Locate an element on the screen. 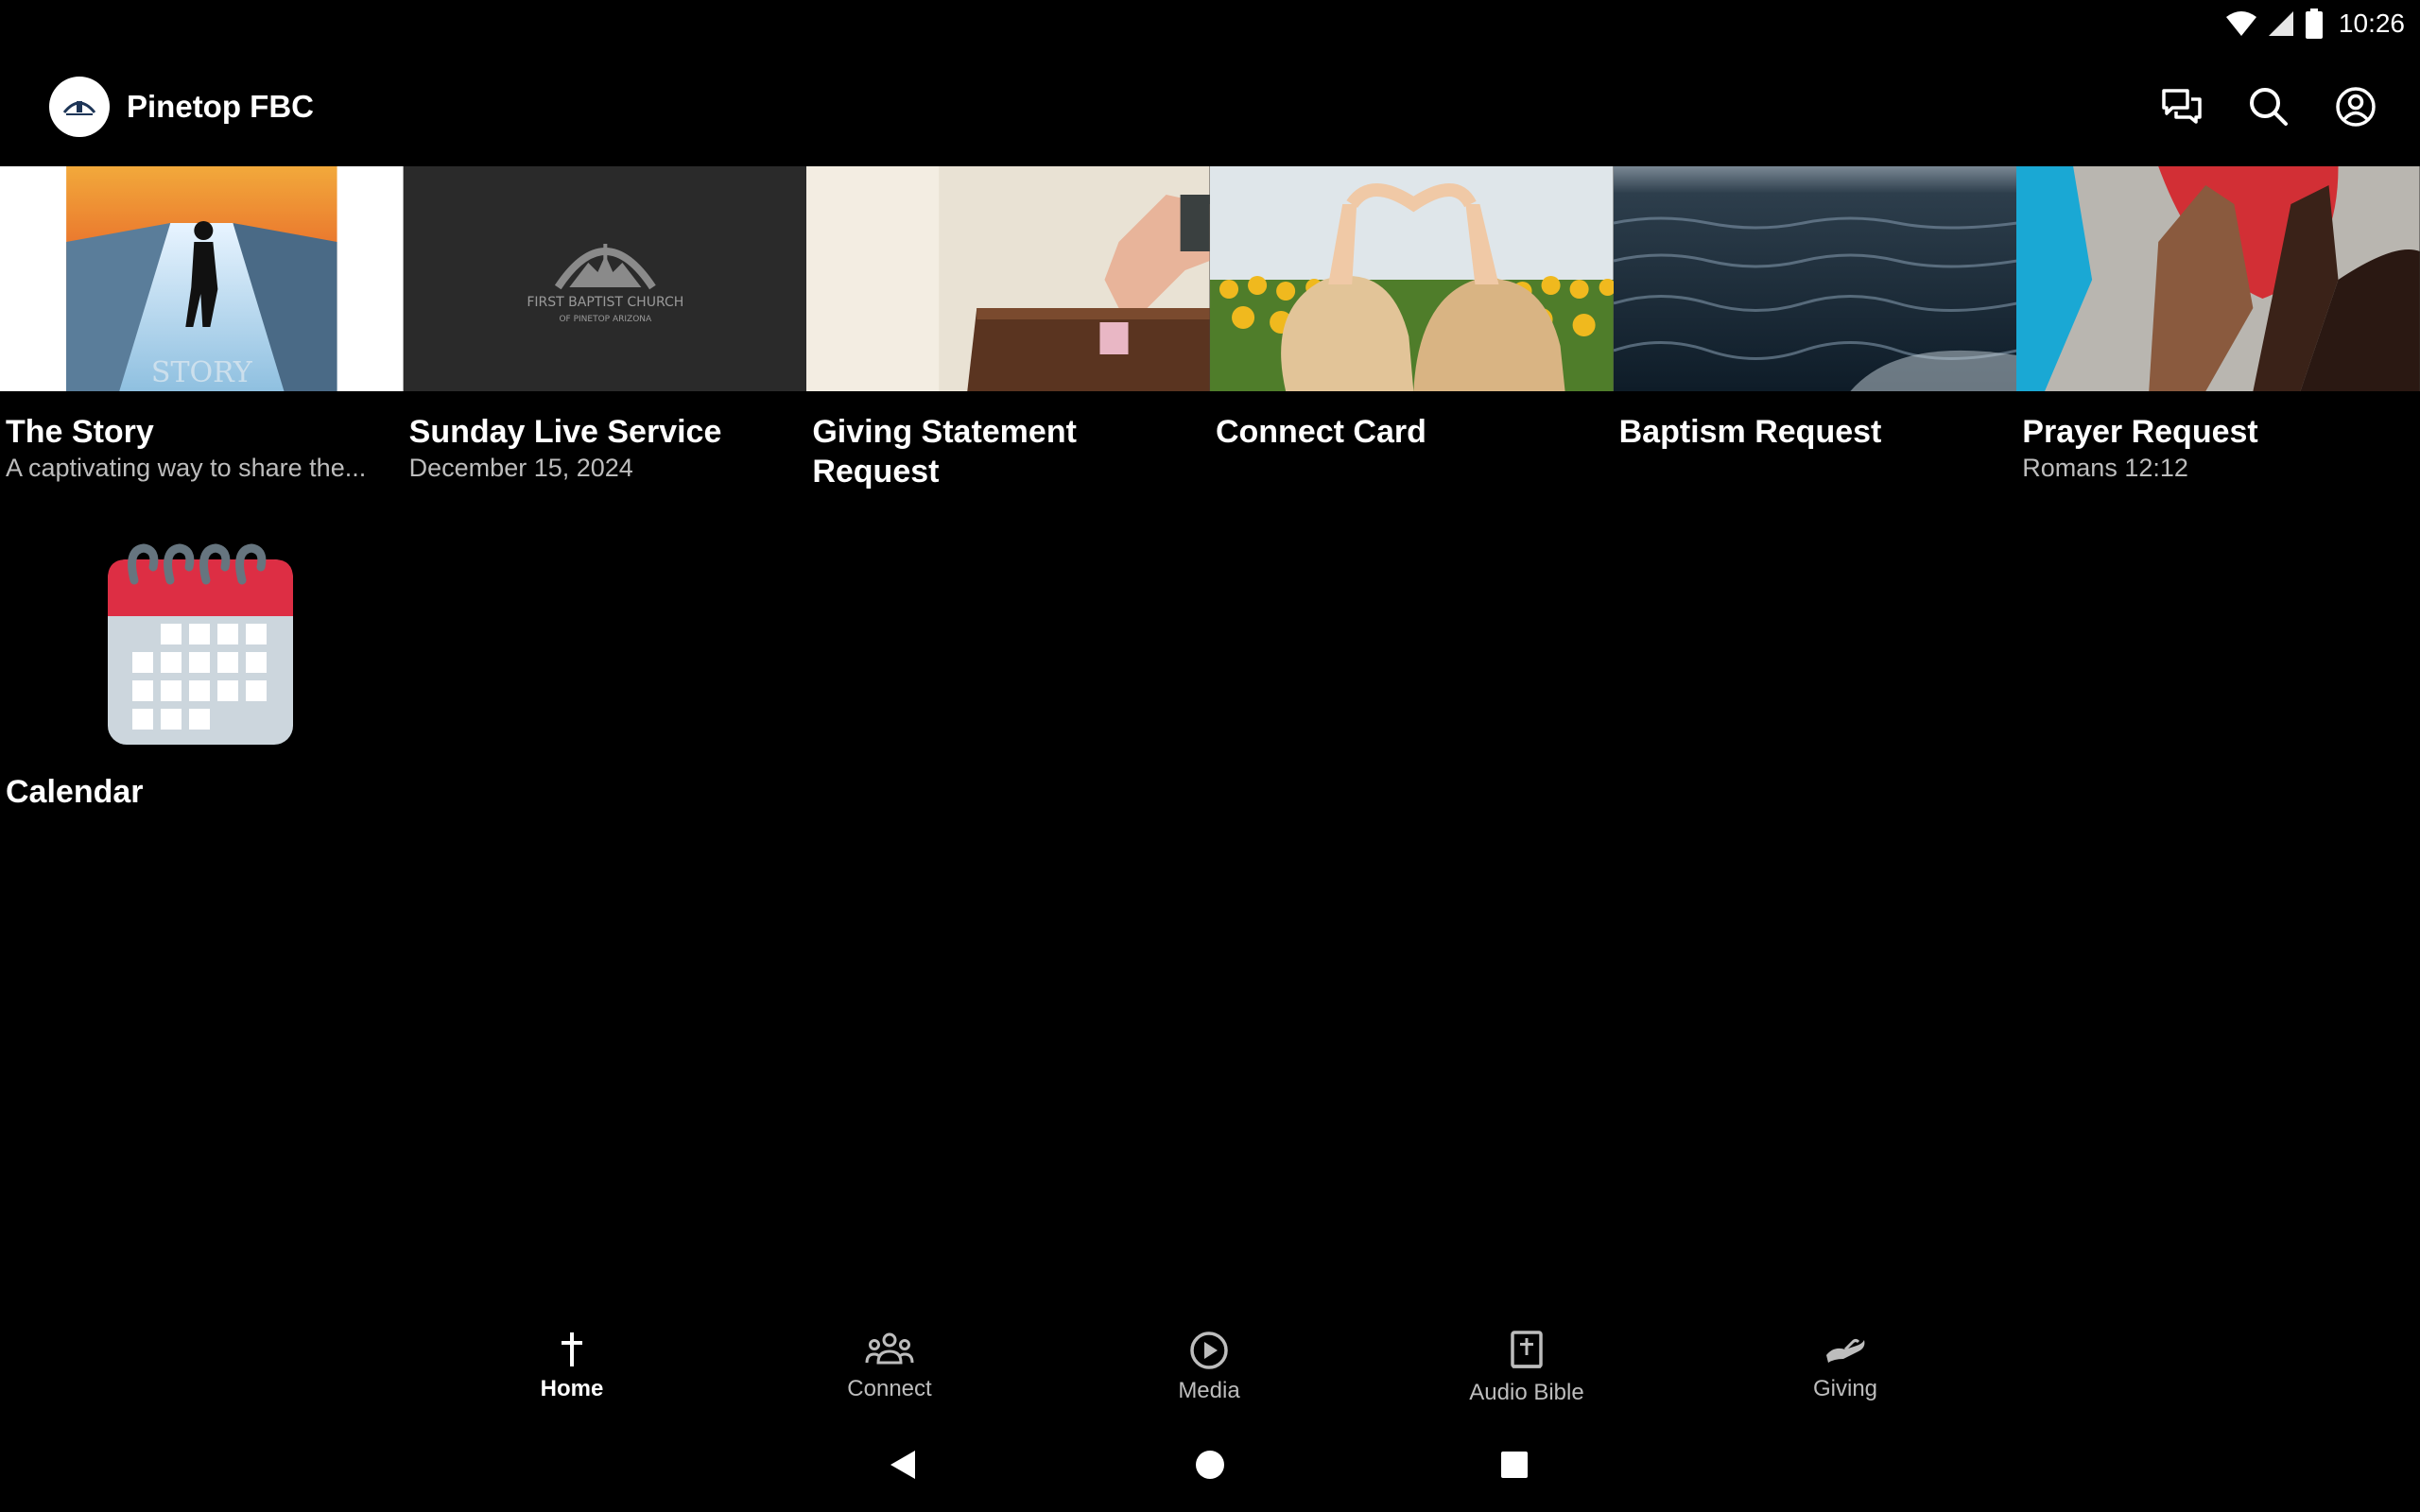  nav-audio-bible: Audio Bible is located at coordinates (1526, 1370).